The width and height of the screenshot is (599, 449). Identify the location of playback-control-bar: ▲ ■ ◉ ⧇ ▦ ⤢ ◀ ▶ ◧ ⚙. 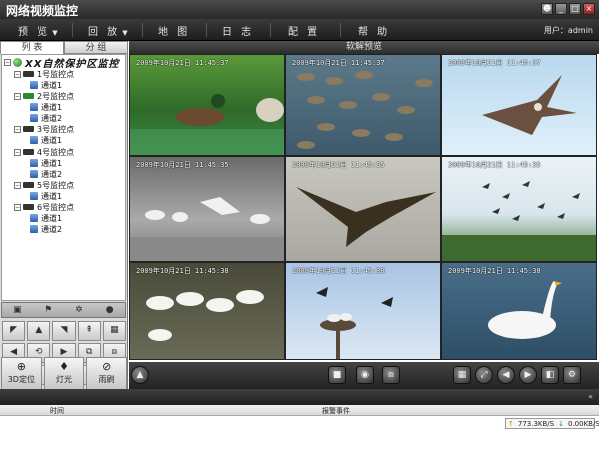
(364, 375).